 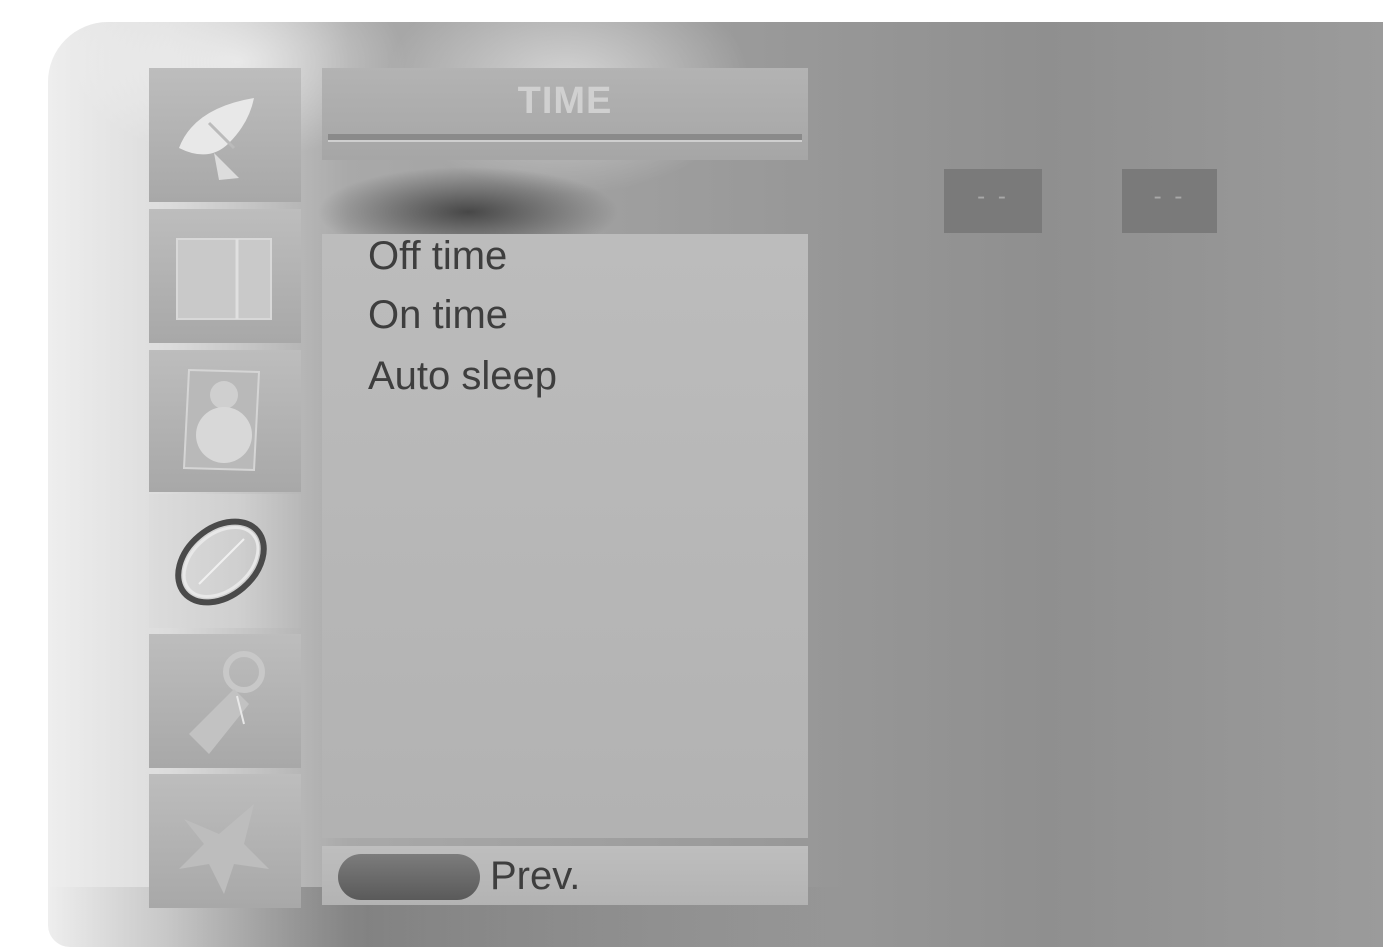 What do you see at coordinates (438, 315) in the screenshot?
I see `menu-item-on-time: On time` at bounding box center [438, 315].